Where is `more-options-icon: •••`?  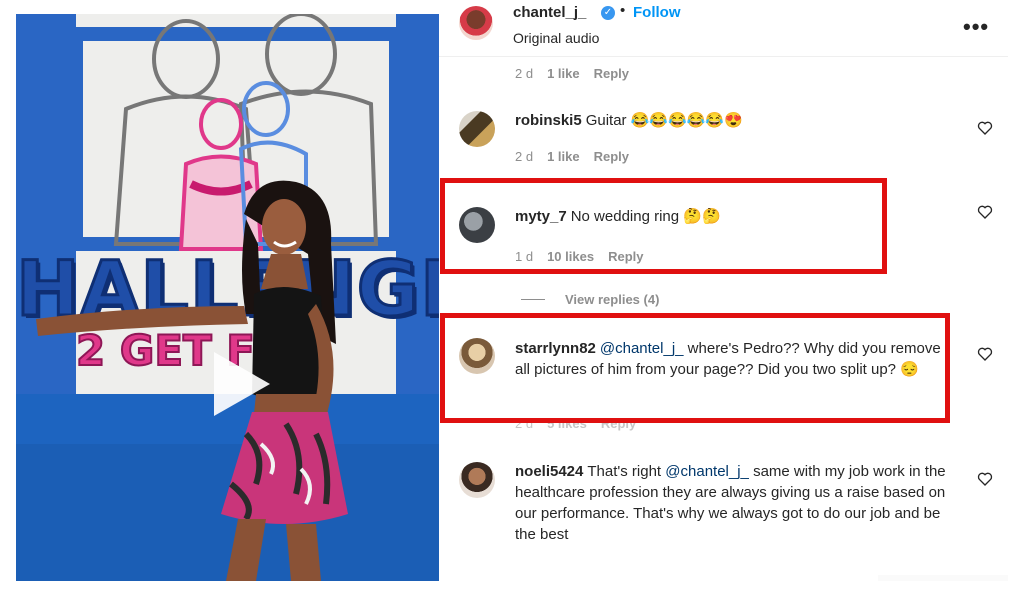 more-options-icon: ••• is located at coordinates (976, 27).